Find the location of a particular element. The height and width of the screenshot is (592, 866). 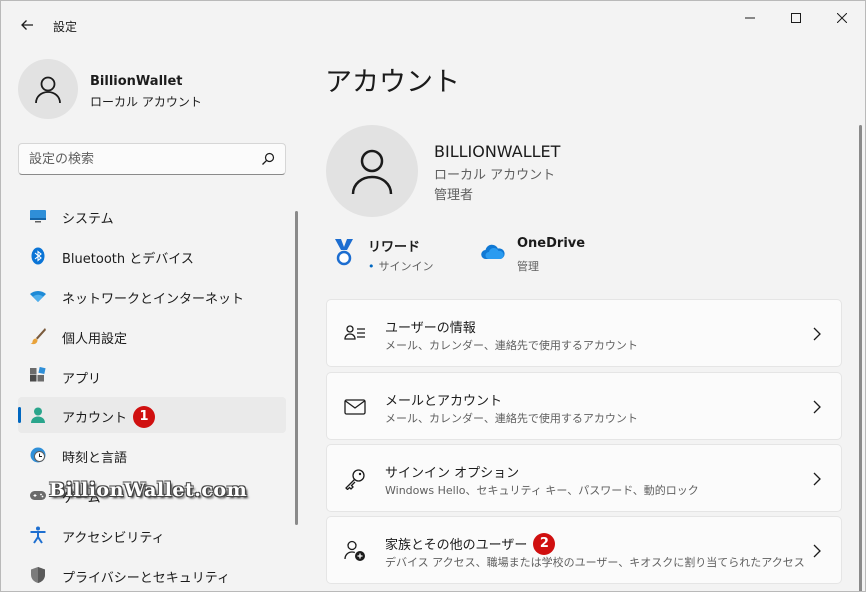

sidebar-item-apps: アプリ is located at coordinates (152, 376).